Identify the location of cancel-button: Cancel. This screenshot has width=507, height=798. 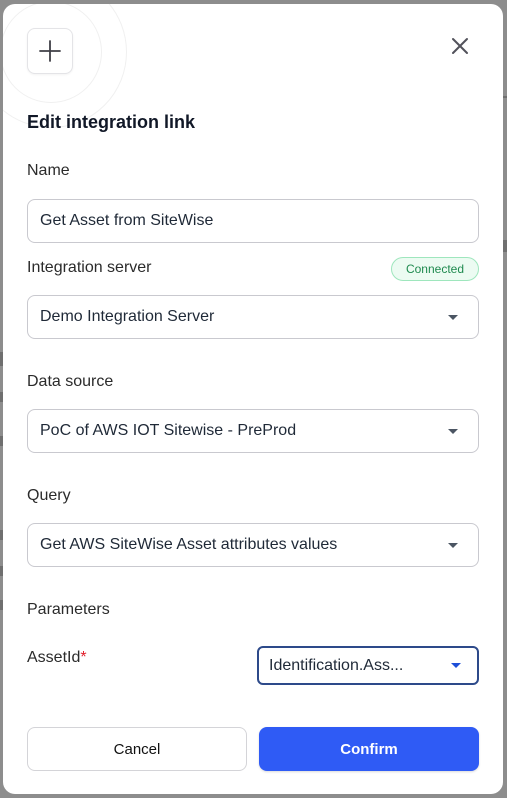
(137, 749).